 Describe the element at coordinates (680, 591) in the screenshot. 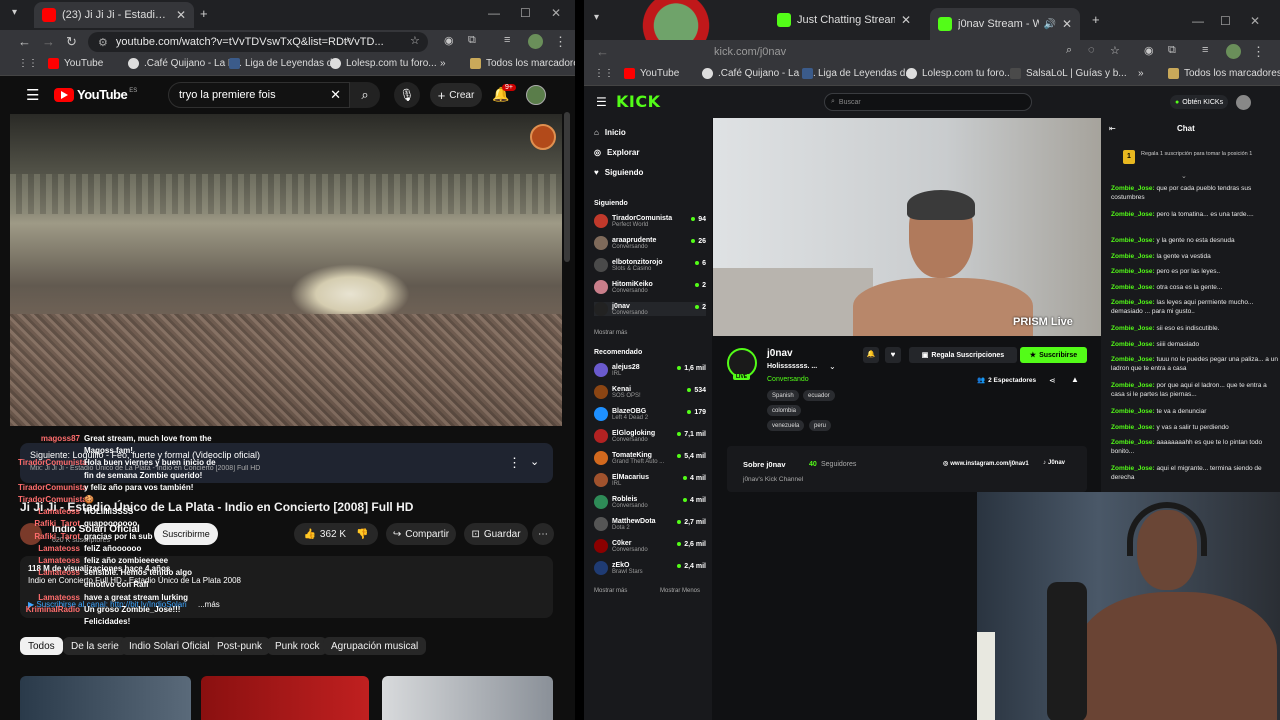

I see `show-less-recommended: Mostrar Menos` at that location.